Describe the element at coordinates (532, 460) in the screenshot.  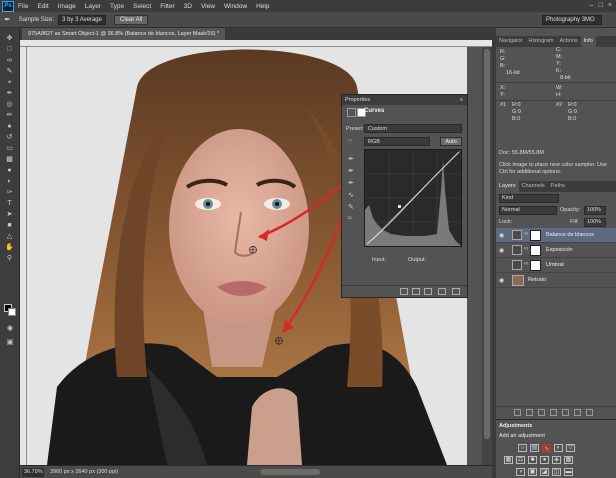
I see `black-white-icon: ■` at that location.